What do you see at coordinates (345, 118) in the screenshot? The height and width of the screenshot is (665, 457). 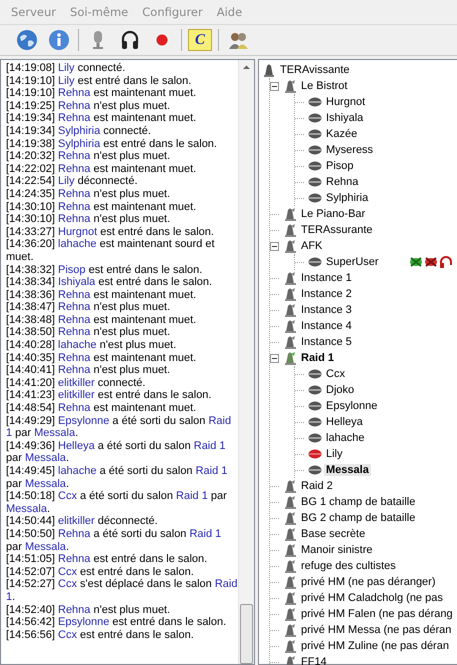 I see `user-name: Ishiyala` at bounding box center [345, 118].